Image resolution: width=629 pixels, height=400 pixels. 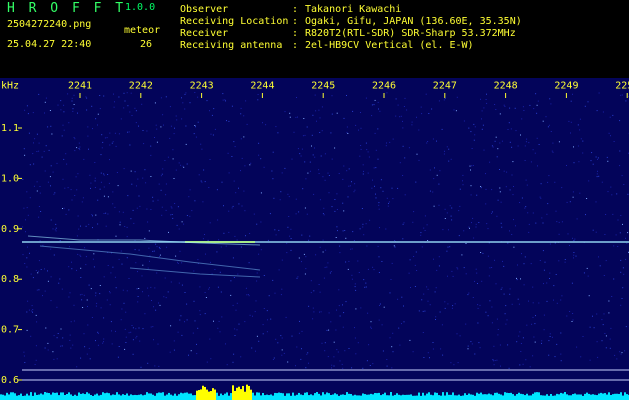 What do you see at coordinates (445, 85) in the screenshot?
I see `x-tick-label: 2247` at bounding box center [445, 85].